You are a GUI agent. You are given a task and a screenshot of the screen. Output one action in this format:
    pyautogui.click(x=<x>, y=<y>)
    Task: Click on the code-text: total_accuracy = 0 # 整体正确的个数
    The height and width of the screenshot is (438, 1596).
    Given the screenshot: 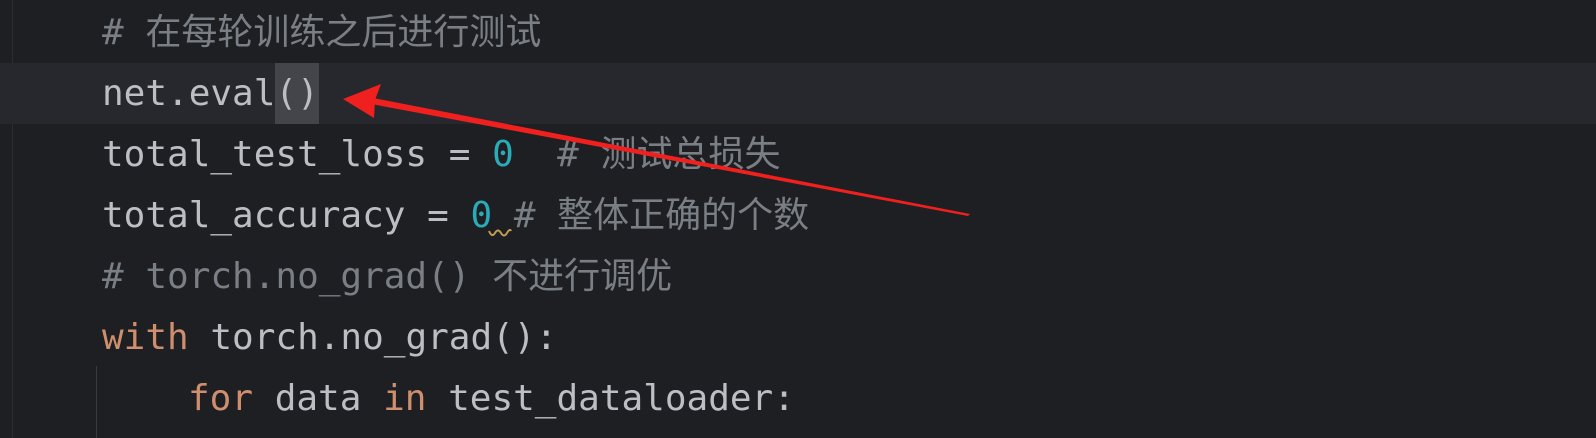 What is the action you would take?
    pyautogui.click(x=455, y=215)
    